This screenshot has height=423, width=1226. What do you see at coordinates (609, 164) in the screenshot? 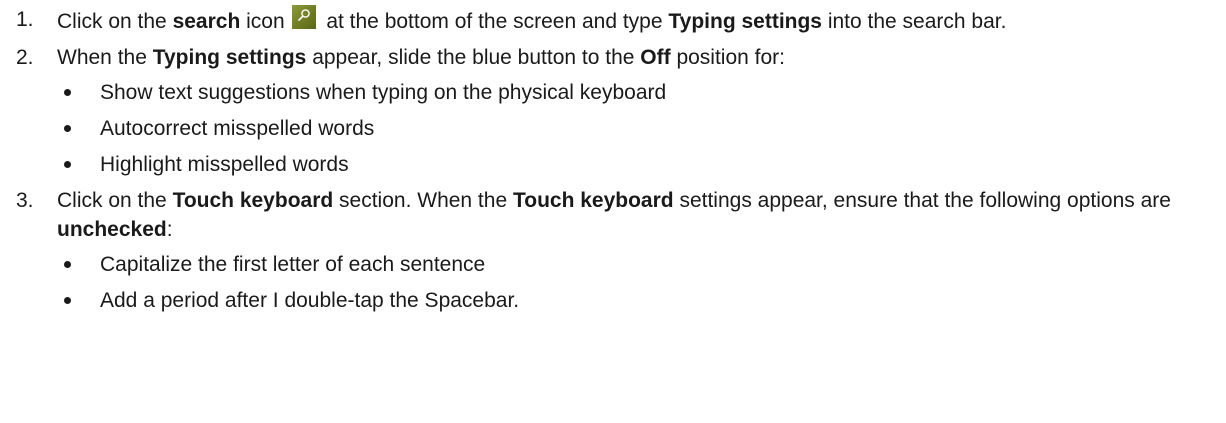
I see `list-item: Highlight misspelled words` at bounding box center [609, 164].